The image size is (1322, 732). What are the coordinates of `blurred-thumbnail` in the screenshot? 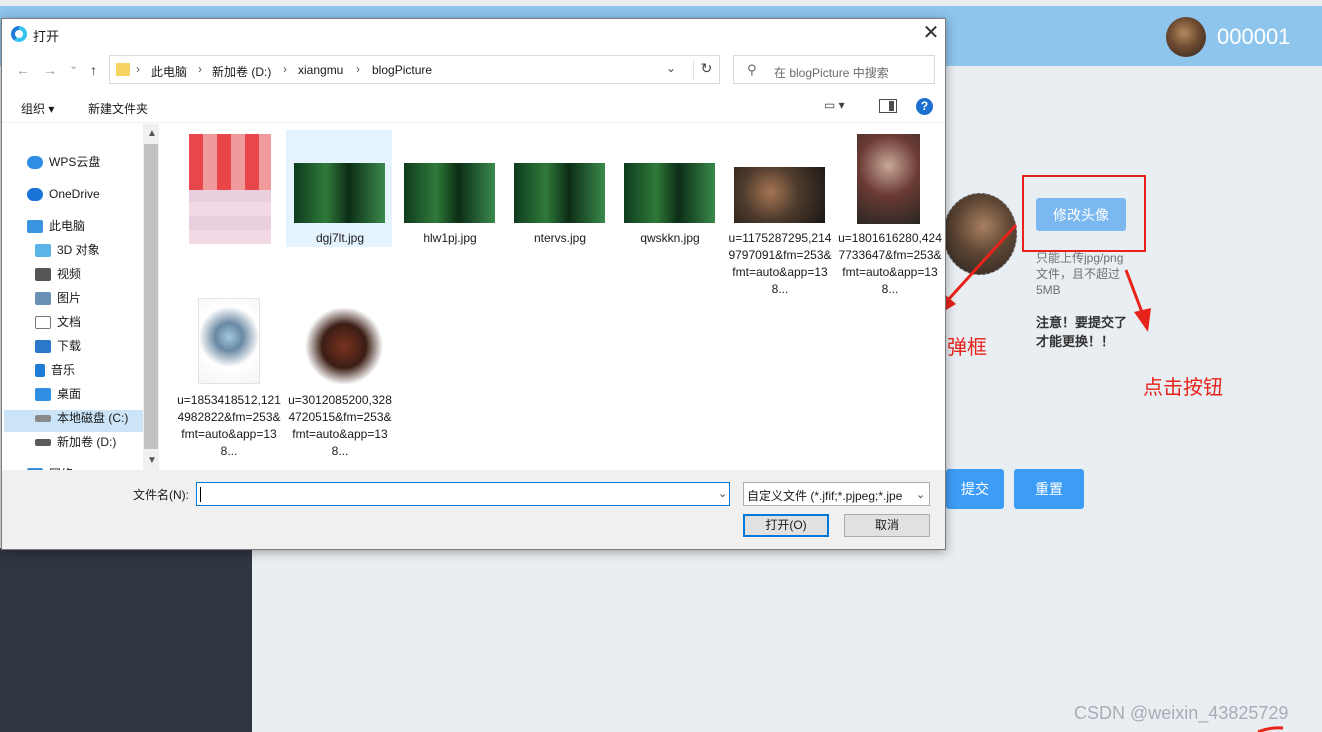 It's located at (230, 189).